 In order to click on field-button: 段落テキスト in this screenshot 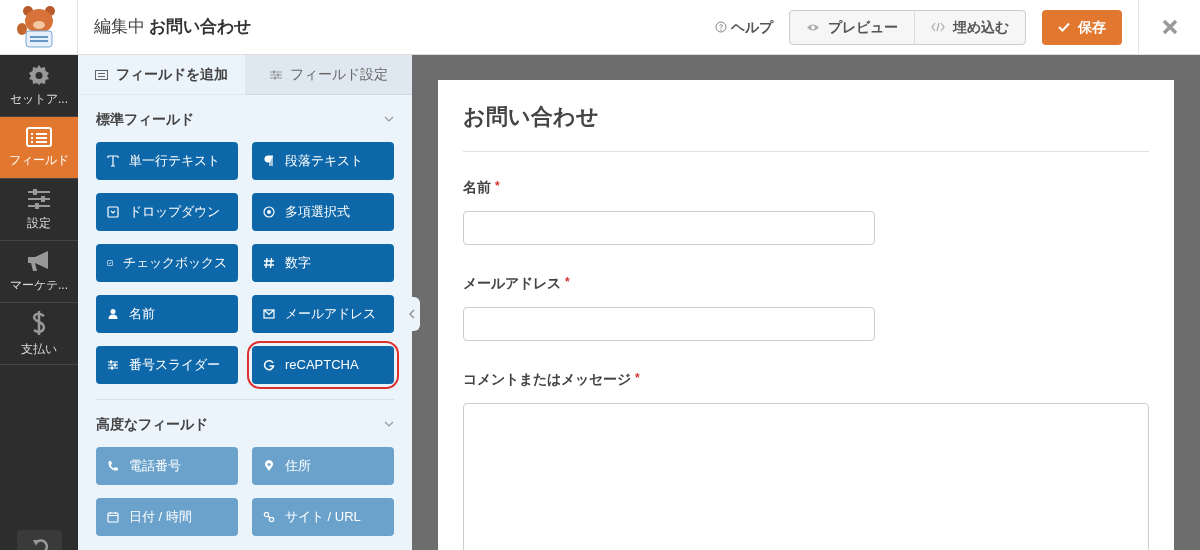, I will do `click(323, 161)`.